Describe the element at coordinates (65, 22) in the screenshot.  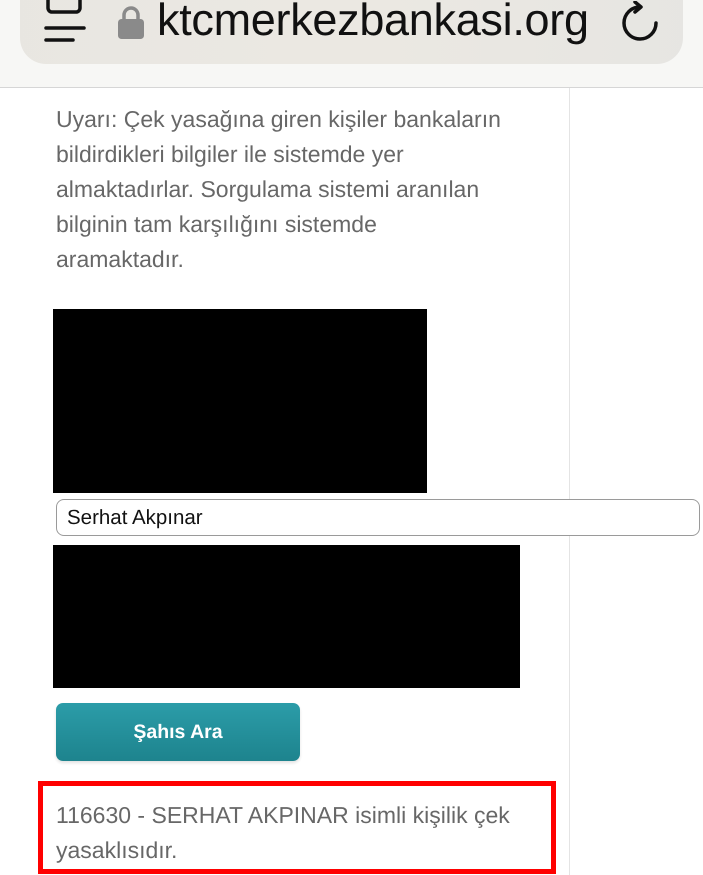
I see `page-lines-icon` at that location.